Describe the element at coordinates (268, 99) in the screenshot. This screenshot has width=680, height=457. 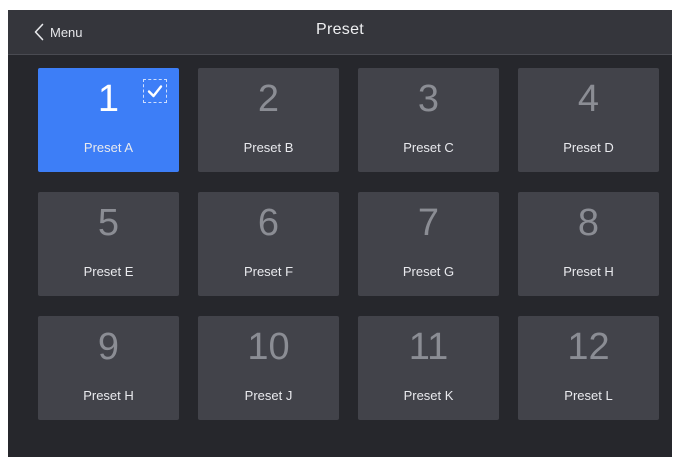
I see `preset-number: 2` at that location.